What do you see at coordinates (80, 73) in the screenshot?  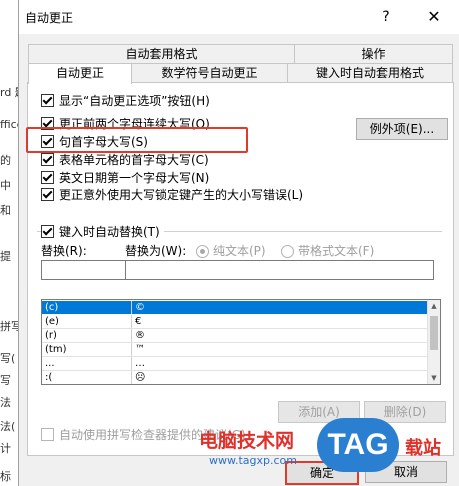 I see `tab-autocorrect: 自动更正` at bounding box center [80, 73].